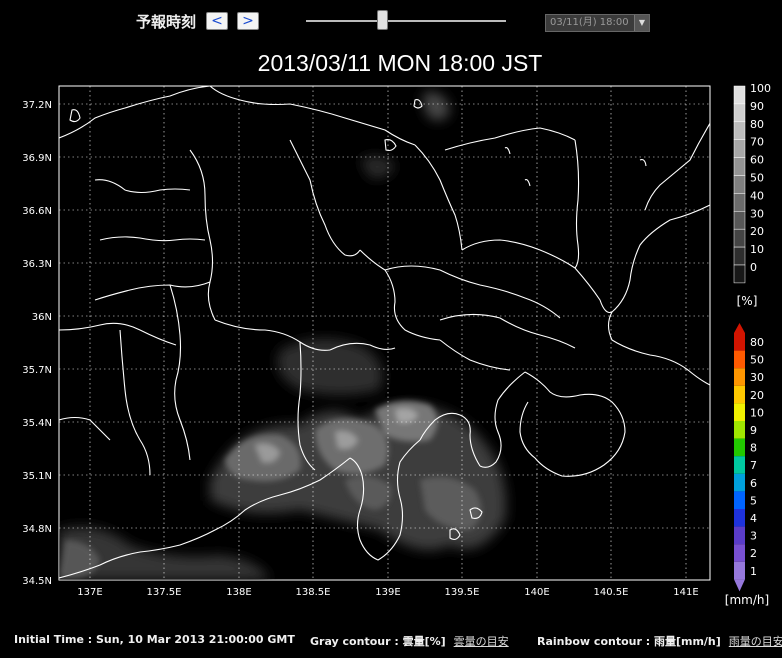 This screenshot has width=782, height=658. I want to click on cloud-legend-tick: 100, so click(760, 88).